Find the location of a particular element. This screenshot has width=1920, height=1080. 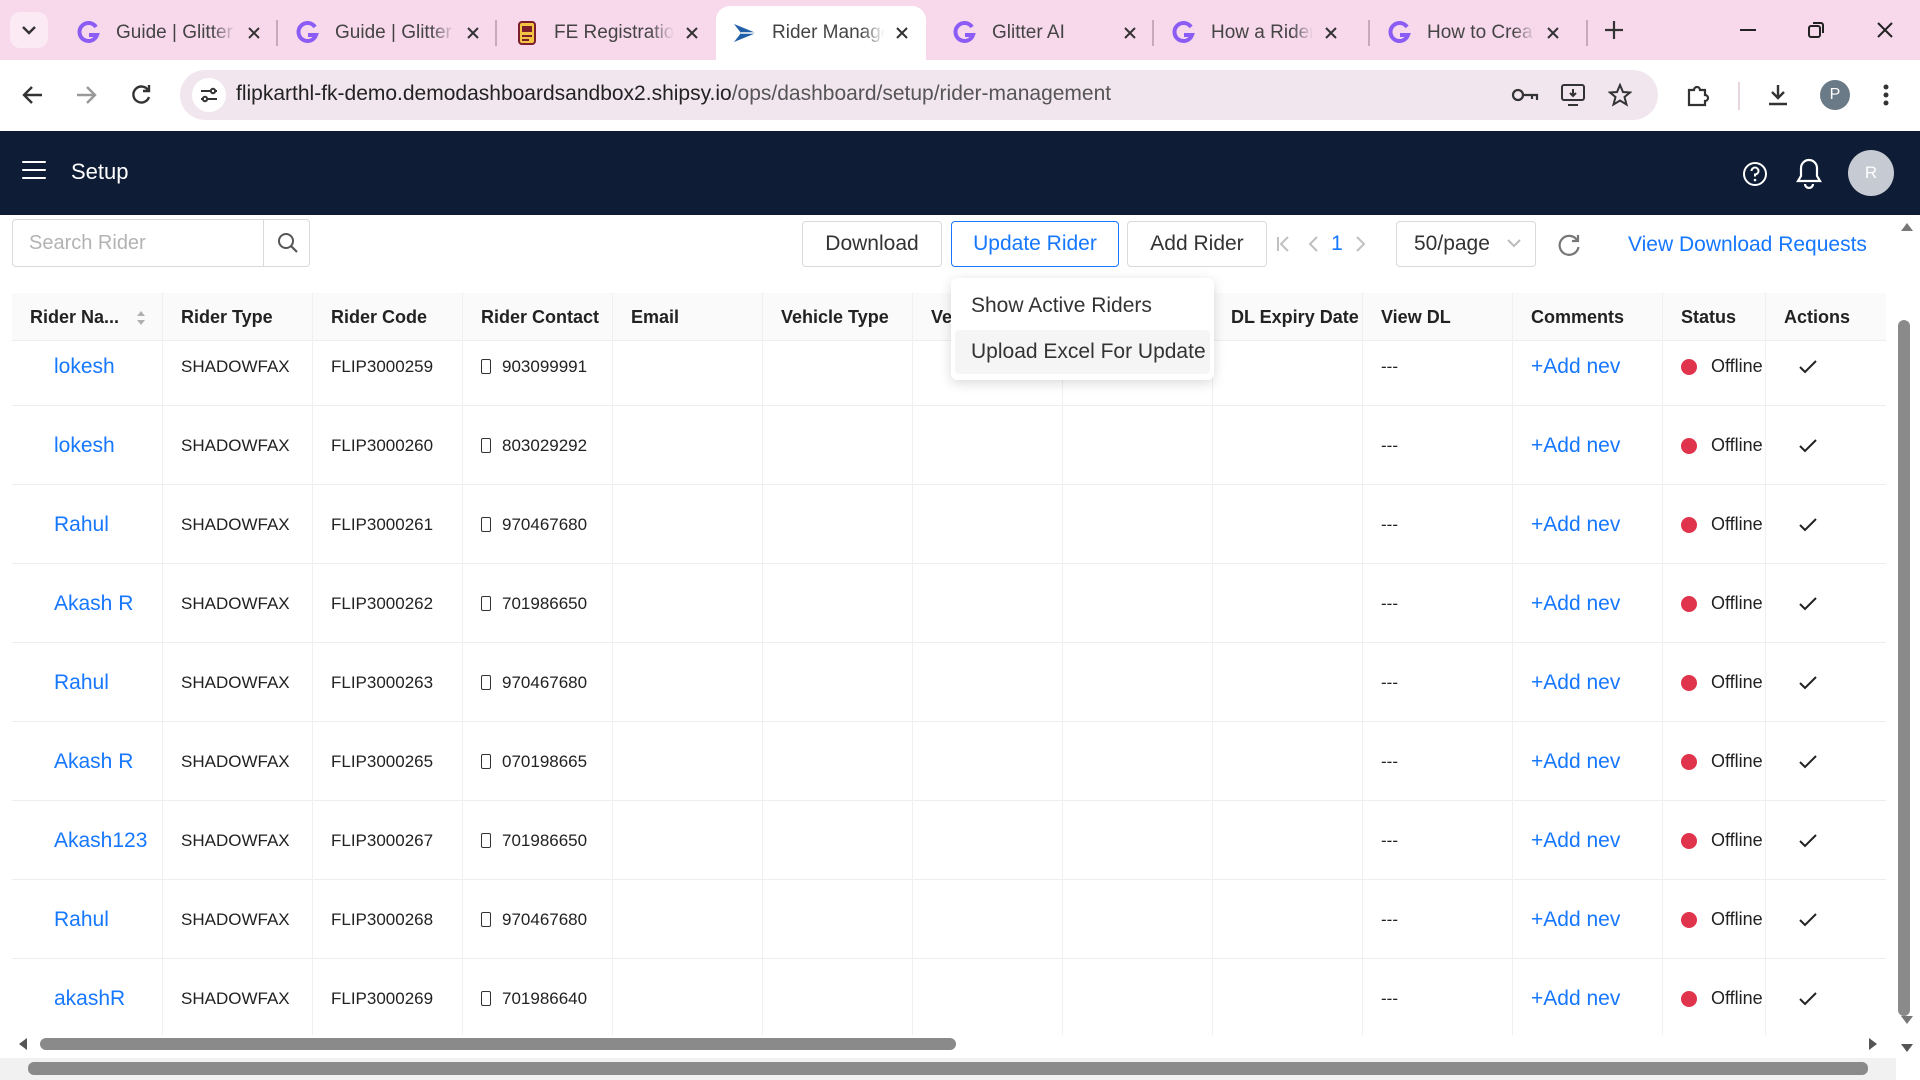

install-app-icon is located at coordinates (1573, 95).